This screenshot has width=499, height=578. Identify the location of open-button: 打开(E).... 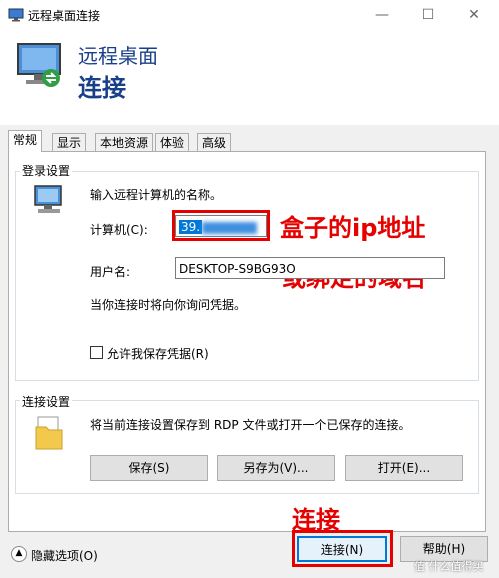
(404, 468).